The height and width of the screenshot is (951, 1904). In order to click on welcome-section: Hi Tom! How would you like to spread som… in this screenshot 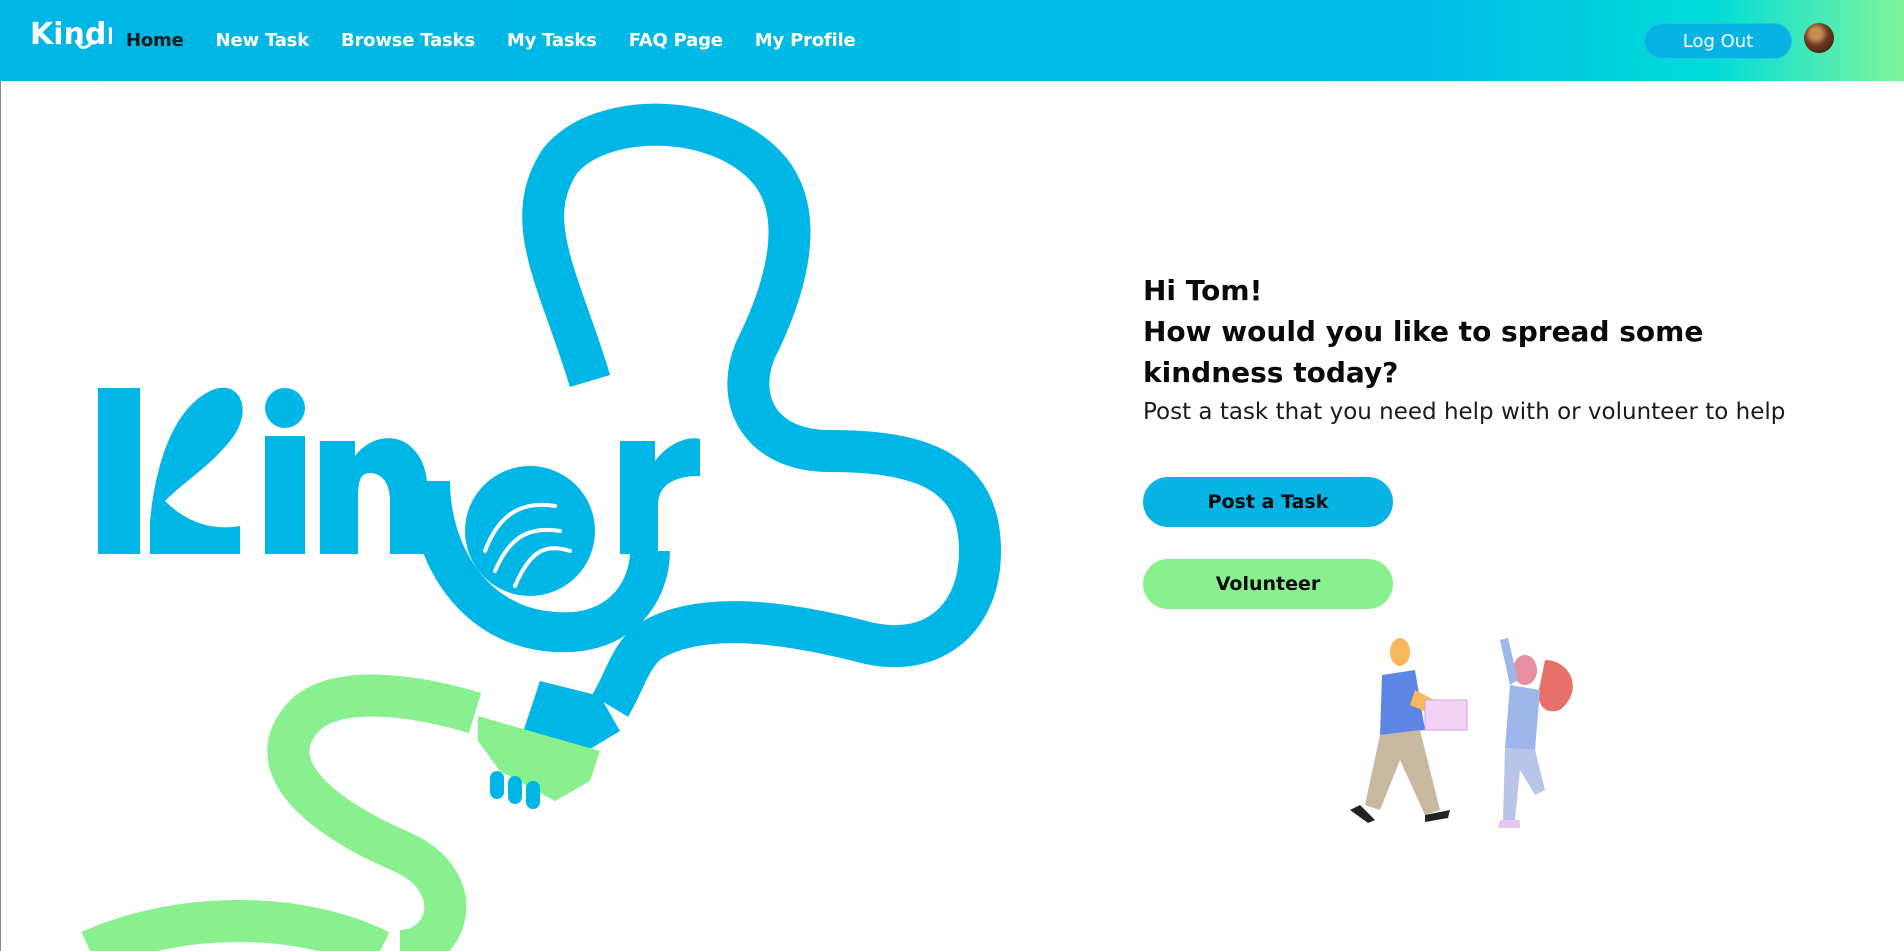, I will do `click(1503, 349)`.